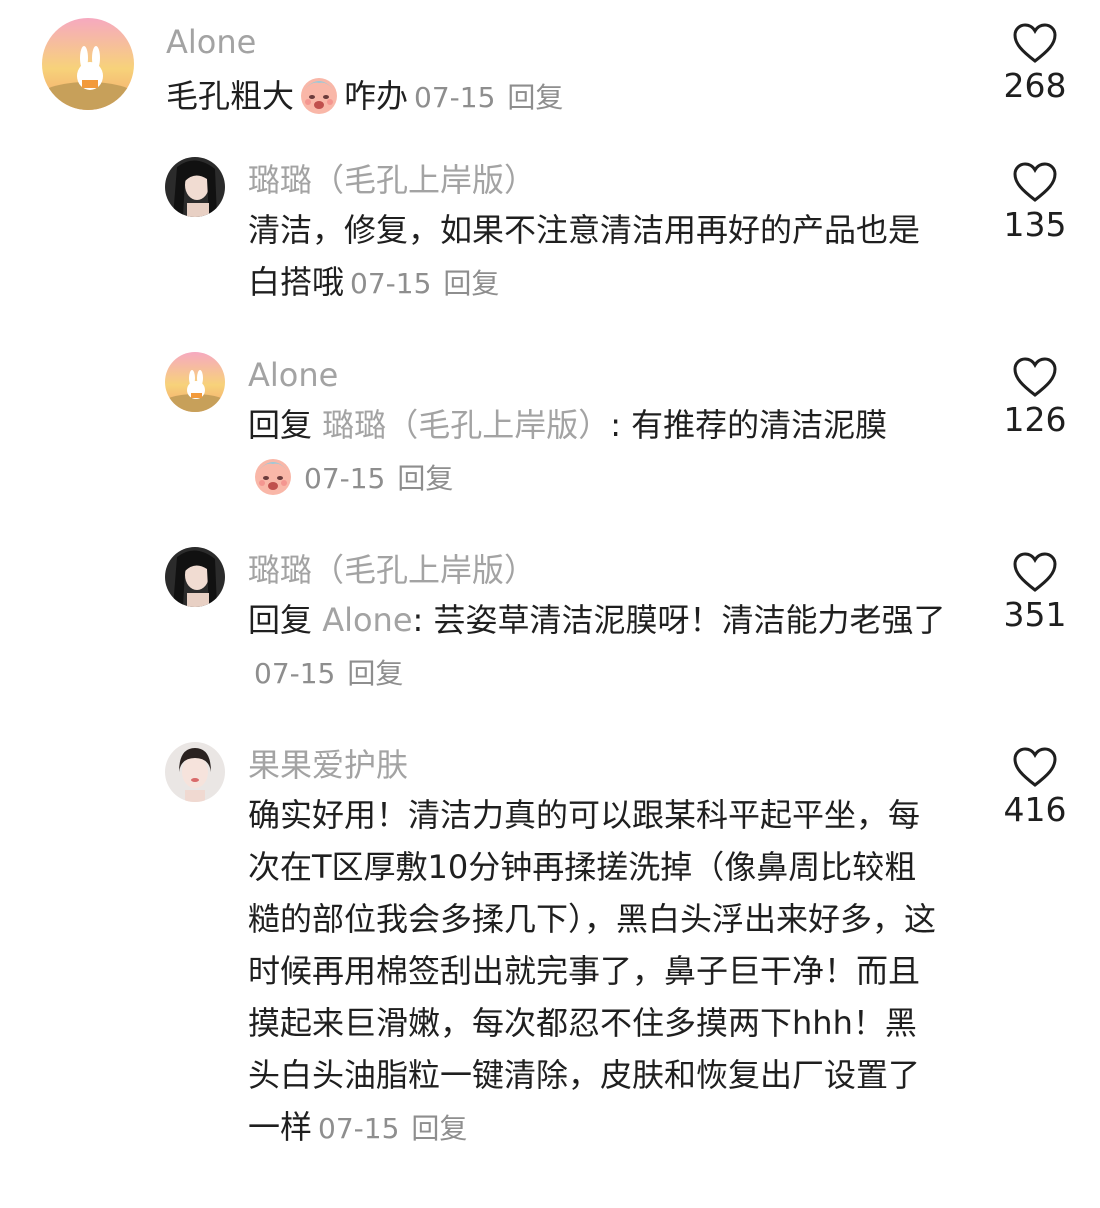 This screenshot has width=1100, height=1208. I want to click on like-count: 126, so click(1035, 419).